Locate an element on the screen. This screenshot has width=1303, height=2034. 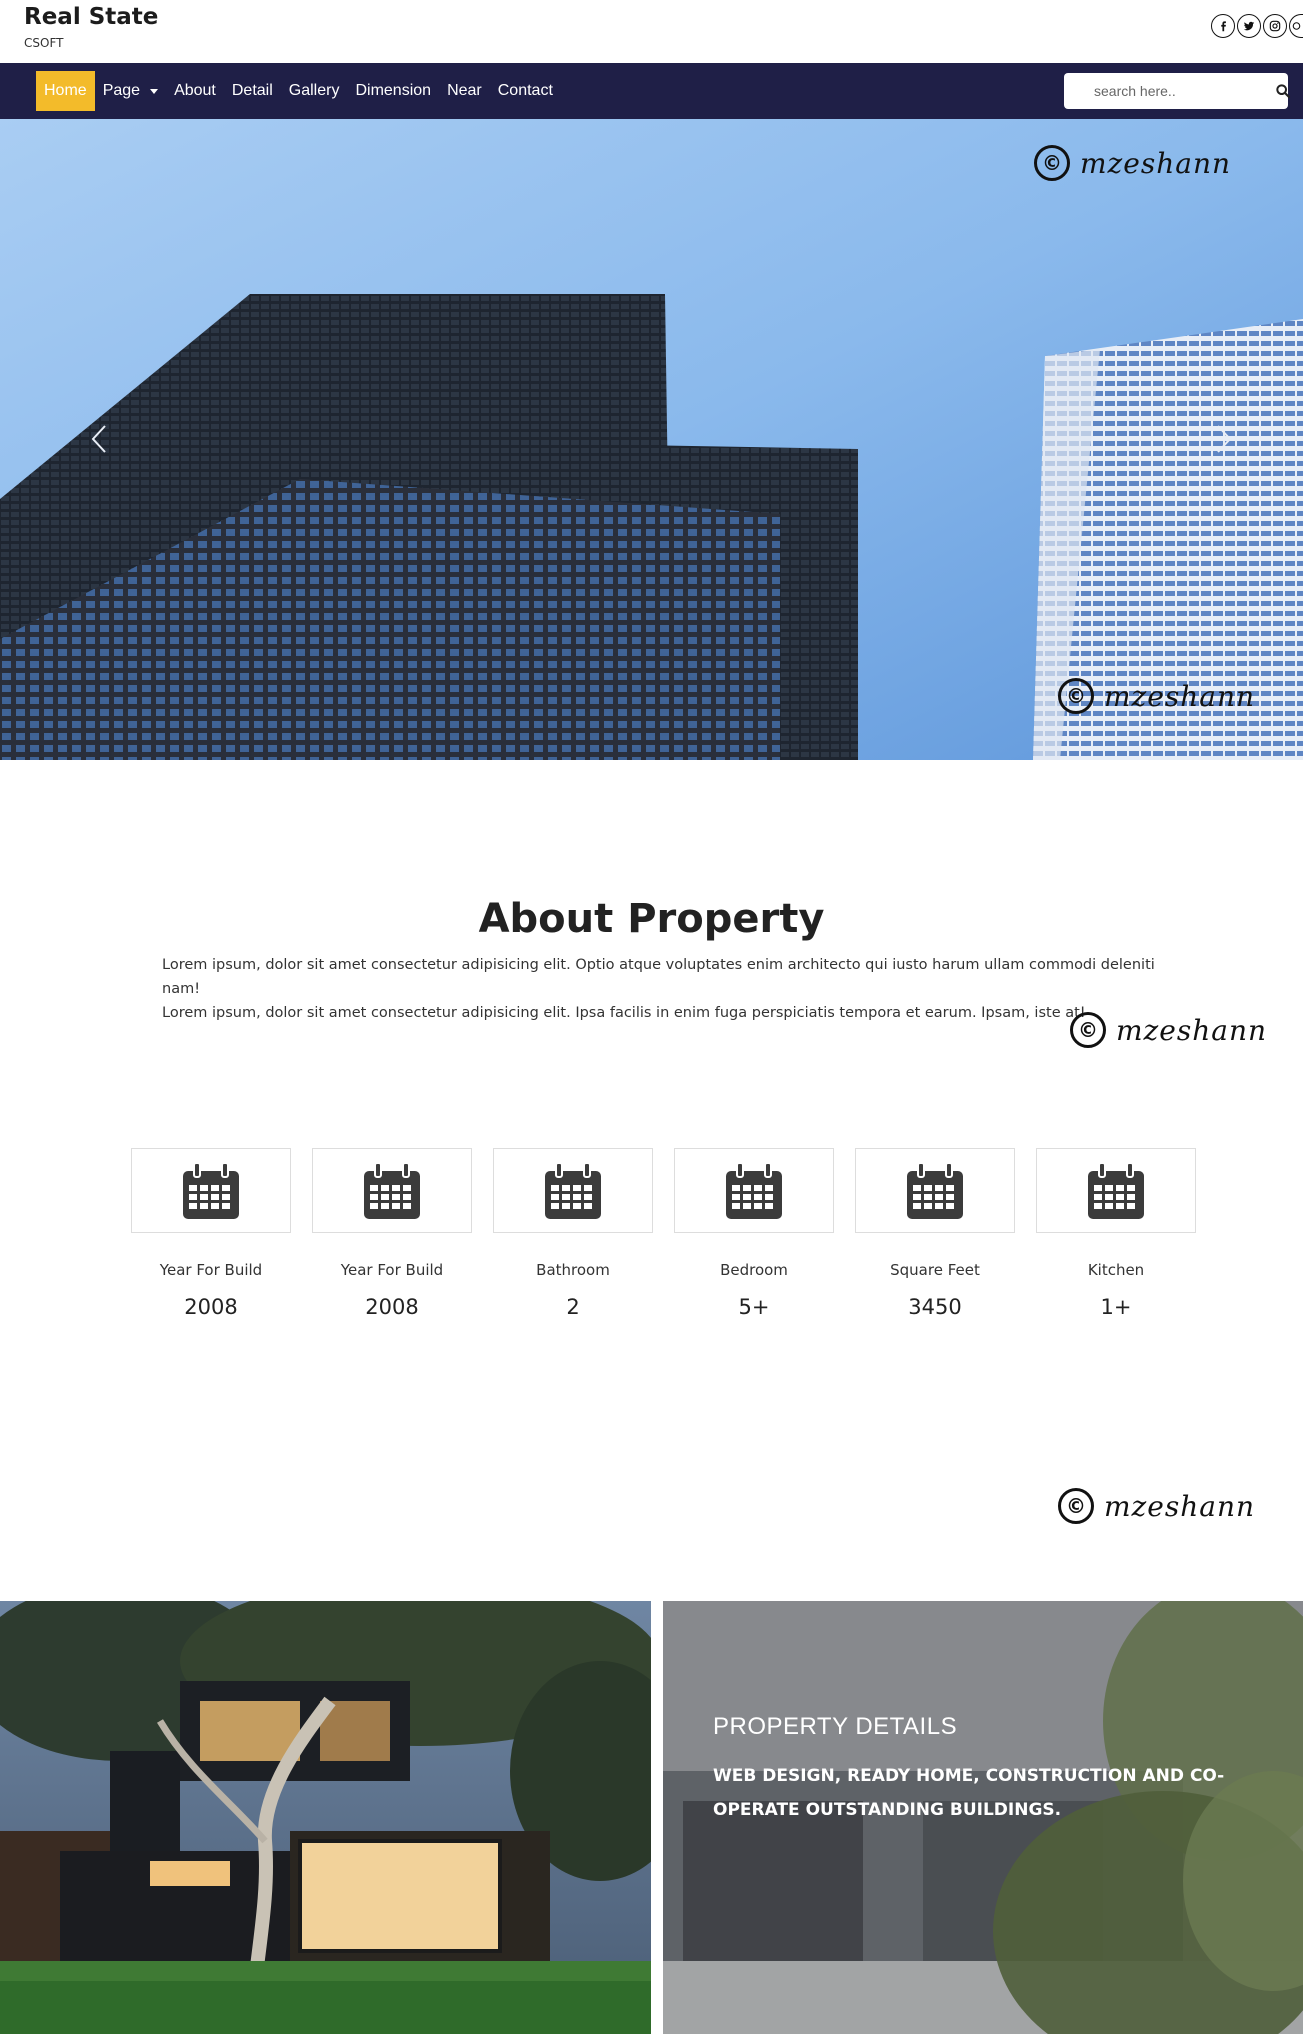
nav-item-about: About is located at coordinates (195, 91).